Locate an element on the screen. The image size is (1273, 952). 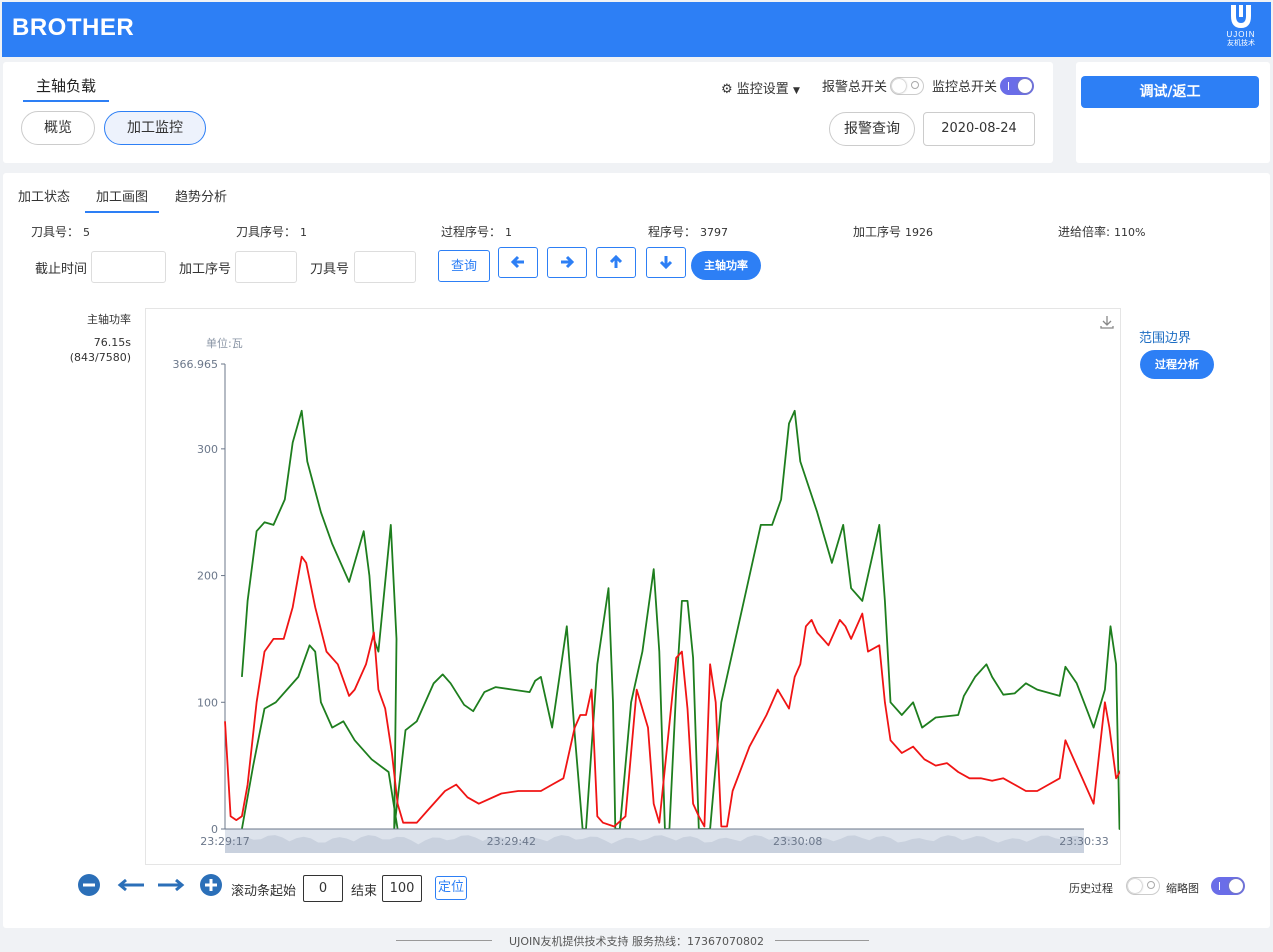
ujoin-logo: UJOIN 友机技术 is located at coordinates (1241, 29).